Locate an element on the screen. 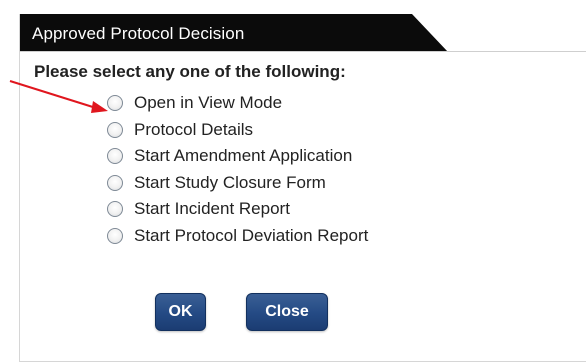 This screenshot has height=362, width=586. option-open-in-view-mode: Open in View Mode is located at coordinates (237, 103).